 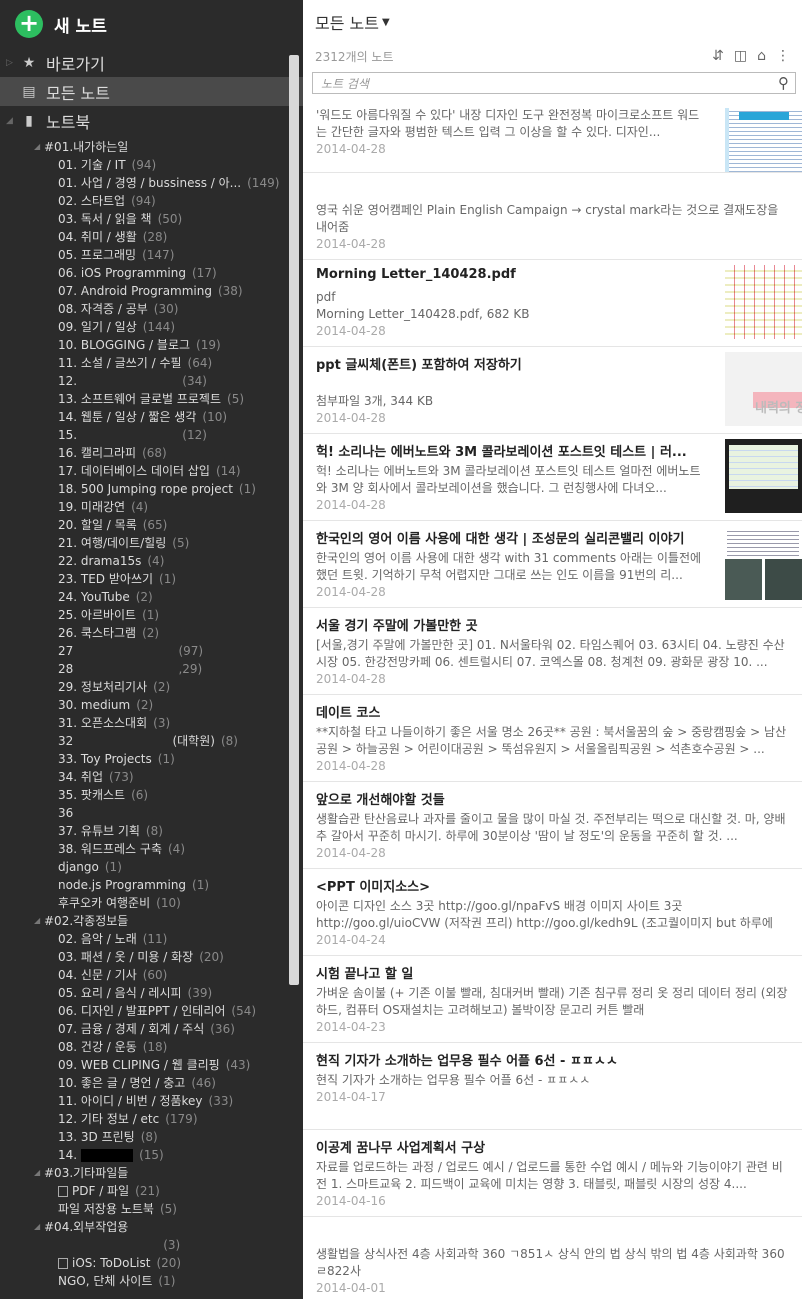 What do you see at coordinates (151, 1029) in the screenshot?
I see `notebook-item: 07. 금융 / 경제 / 회계 / 주식 (36)` at bounding box center [151, 1029].